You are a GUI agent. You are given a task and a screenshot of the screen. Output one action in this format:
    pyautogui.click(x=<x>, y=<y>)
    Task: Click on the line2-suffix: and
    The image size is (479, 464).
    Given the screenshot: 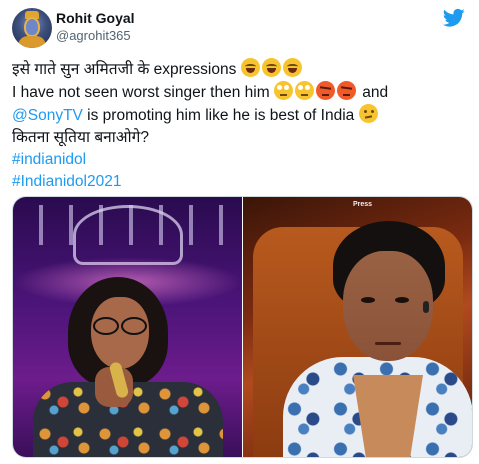 What is the action you would take?
    pyautogui.click(x=375, y=92)
    